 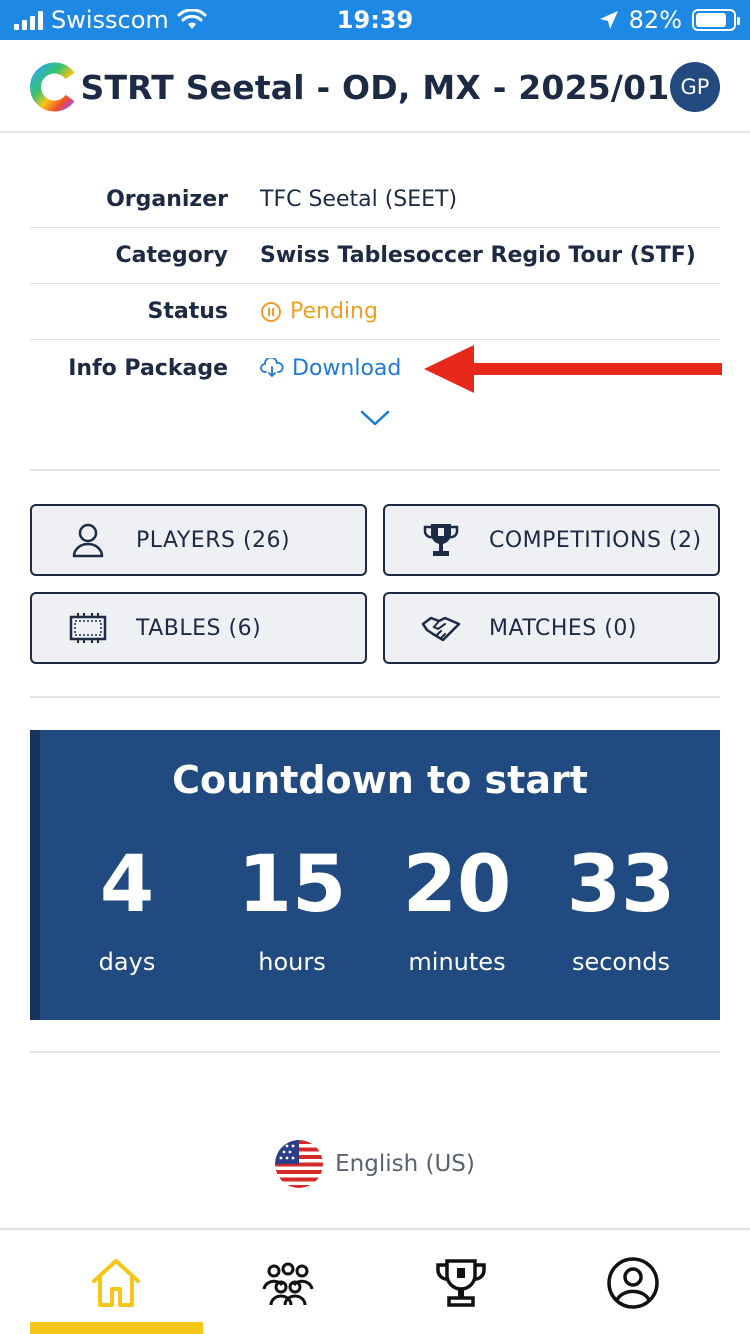 What do you see at coordinates (347, 368) in the screenshot?
I see `download-link-label: Download` at bounding box center [347, 368].